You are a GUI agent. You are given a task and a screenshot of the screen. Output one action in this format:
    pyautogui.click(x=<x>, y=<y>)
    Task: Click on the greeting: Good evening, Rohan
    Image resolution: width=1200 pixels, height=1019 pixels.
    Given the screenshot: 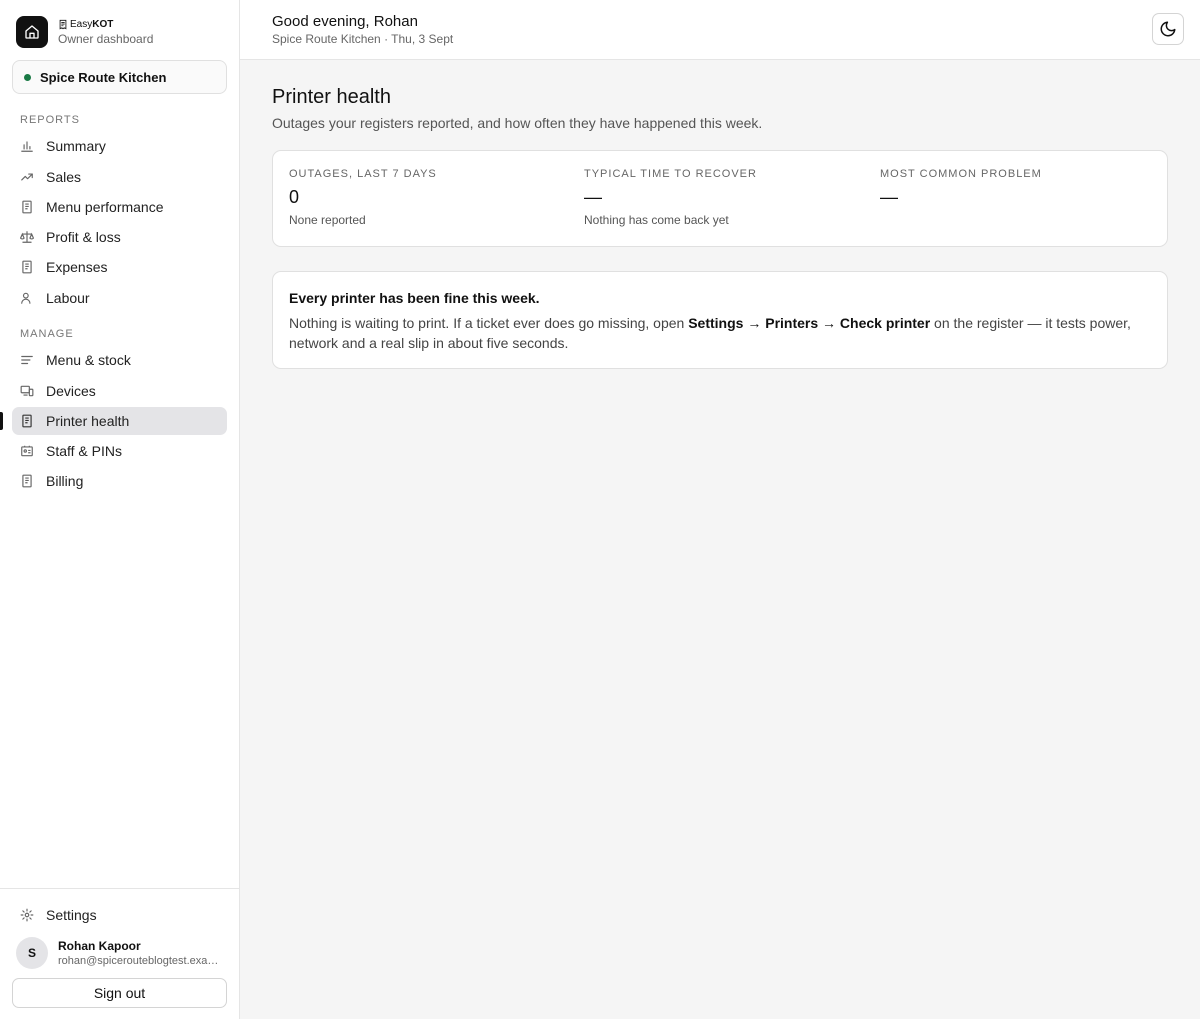 What is the action you would take?
    pyautogui.click(x=345, y=21)
    